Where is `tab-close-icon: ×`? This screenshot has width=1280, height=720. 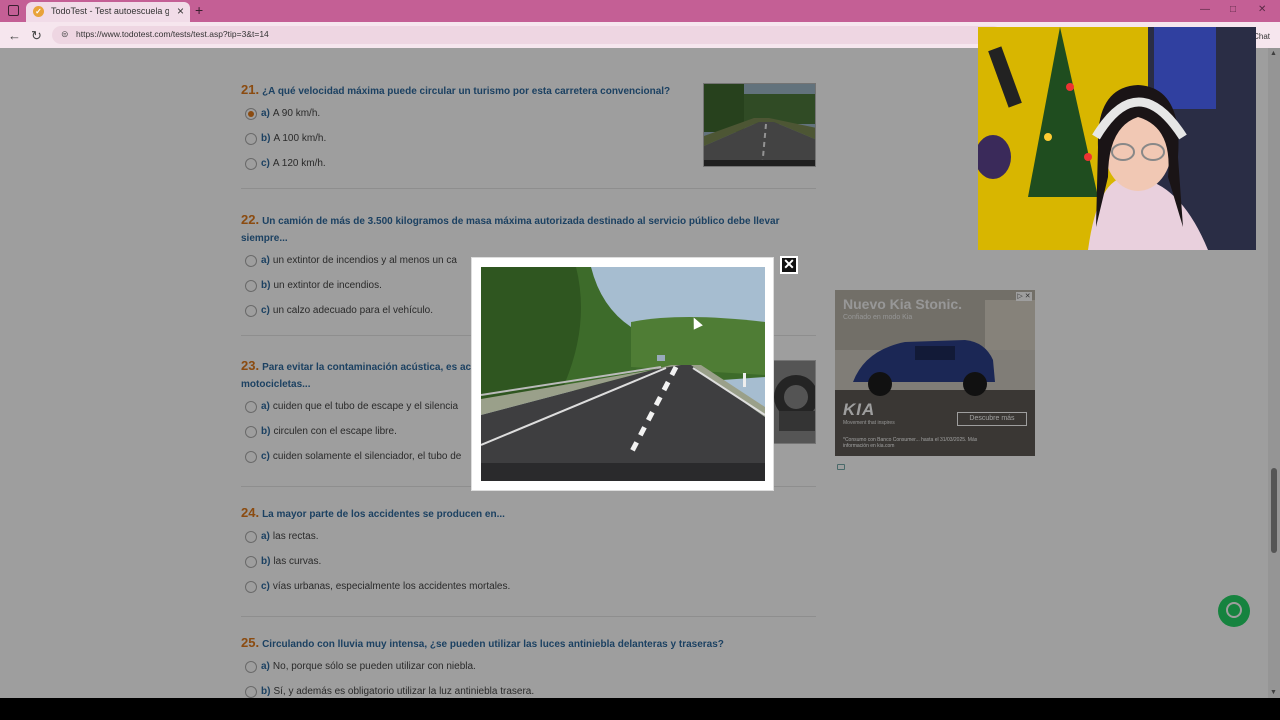 tab-close-icon: × is located at coordinates (180, 11).